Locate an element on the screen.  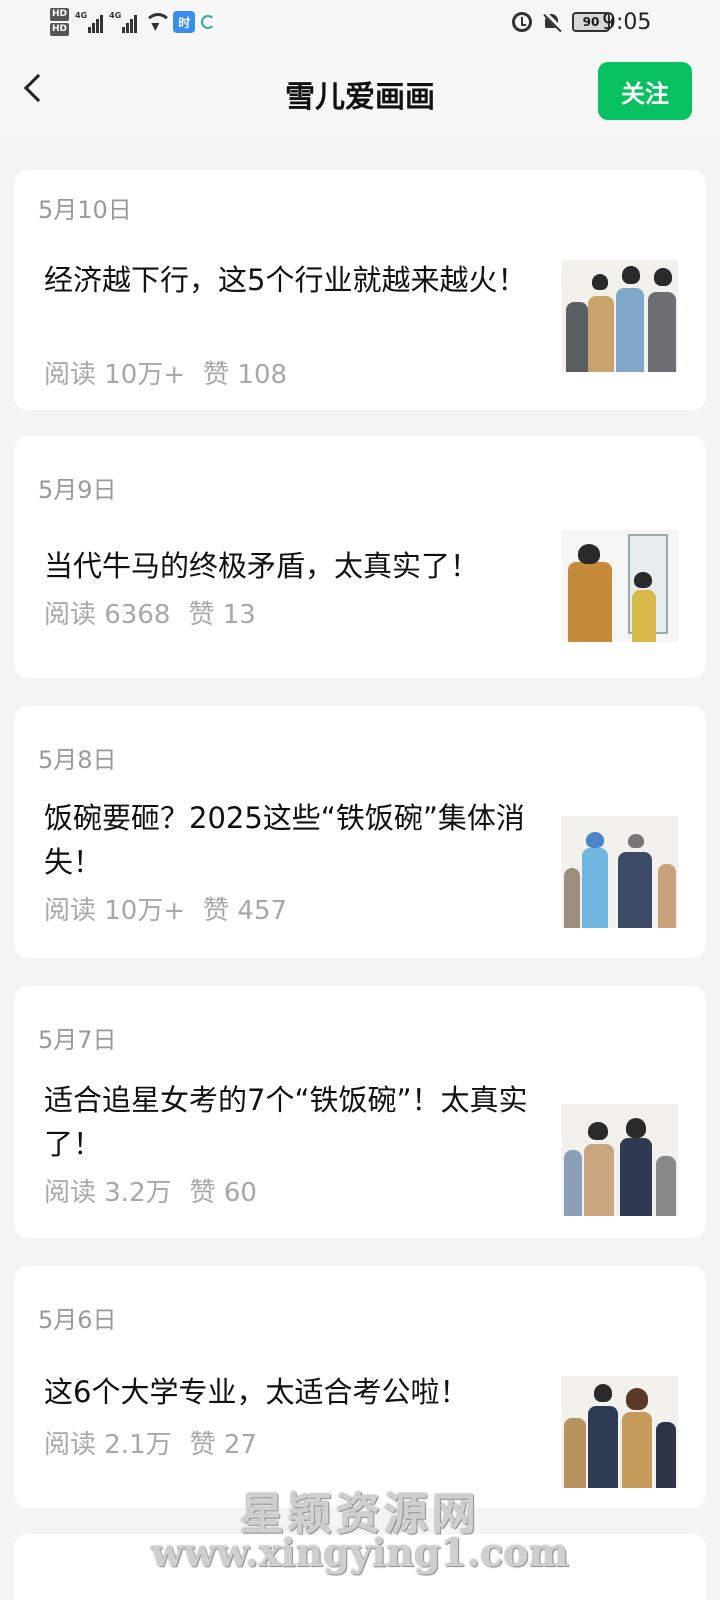
sync-icon is located at coordinates (208, 22).